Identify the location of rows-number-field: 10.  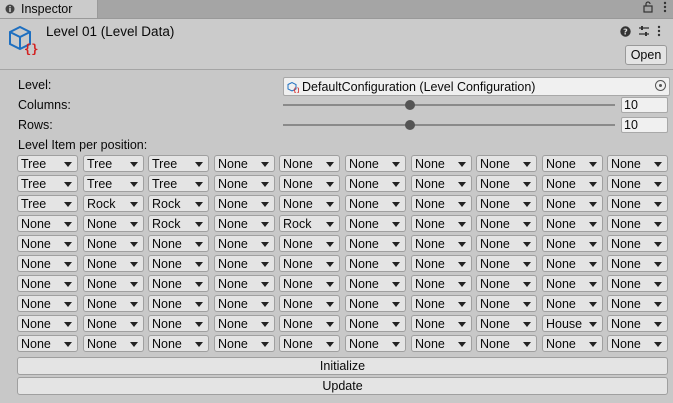
(644, 125).